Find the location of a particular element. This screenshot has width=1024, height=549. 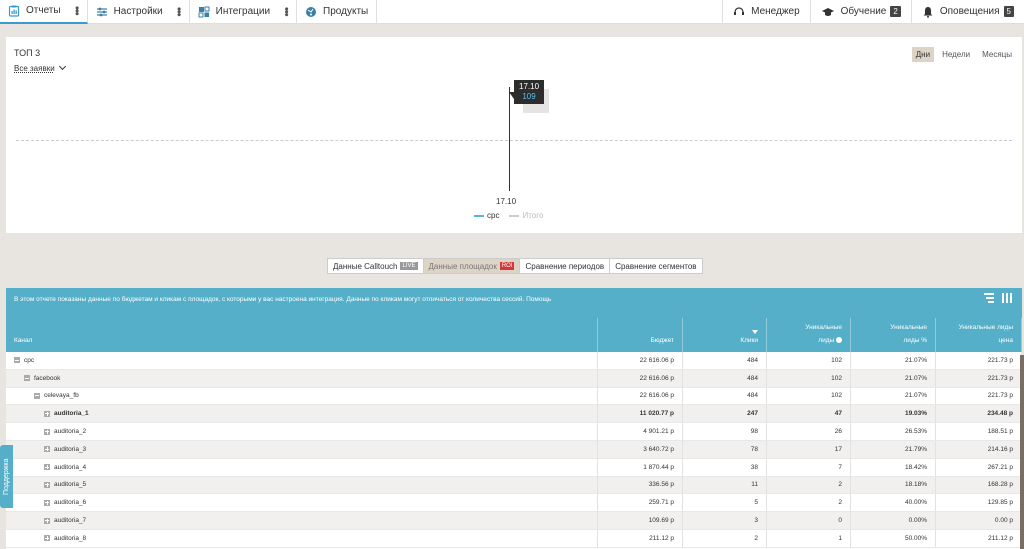

chart-gridline is located at coordinates (514, 140).